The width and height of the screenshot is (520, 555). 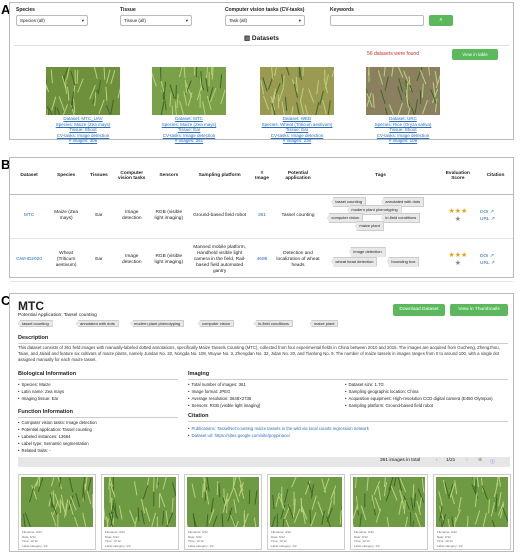 I want to click on next-page-icon: ›, so click(x=467, y=460).